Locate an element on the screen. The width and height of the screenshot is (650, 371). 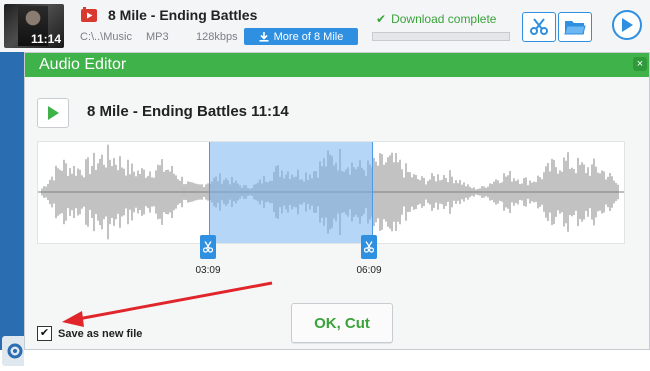
selection-start-handle is located at coordinates (208, 247).